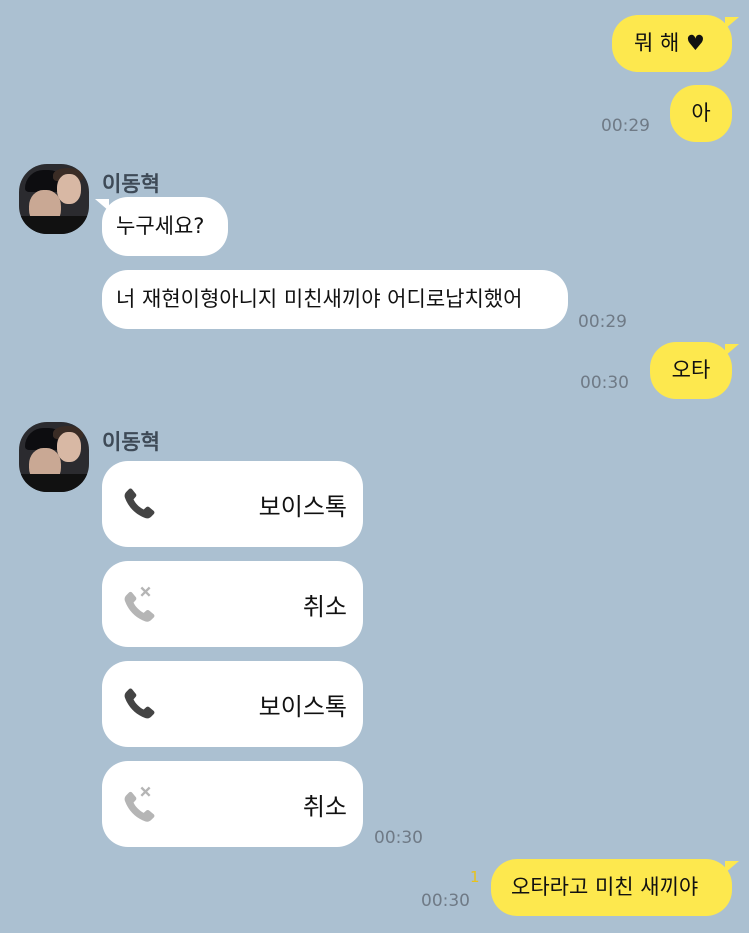 The image size is (749, 933). I want to click on my-message-bubble: 뭐 해 ♥, so click(675, 43).